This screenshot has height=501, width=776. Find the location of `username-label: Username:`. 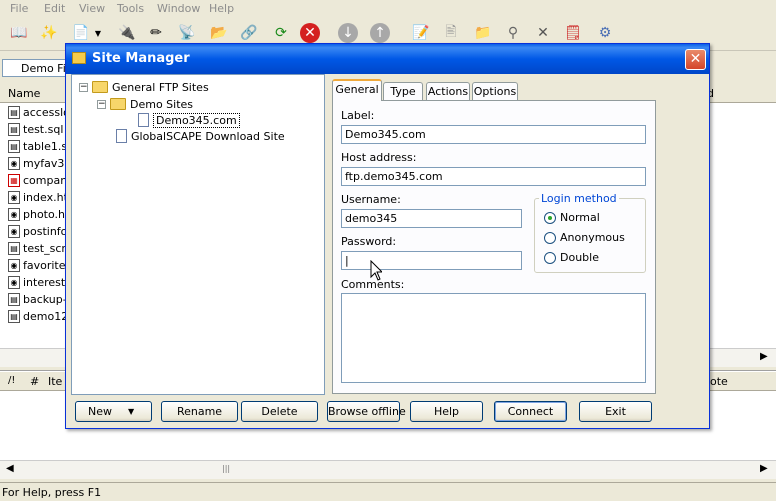

username-label: Username: is located at coordinates (371, 199).